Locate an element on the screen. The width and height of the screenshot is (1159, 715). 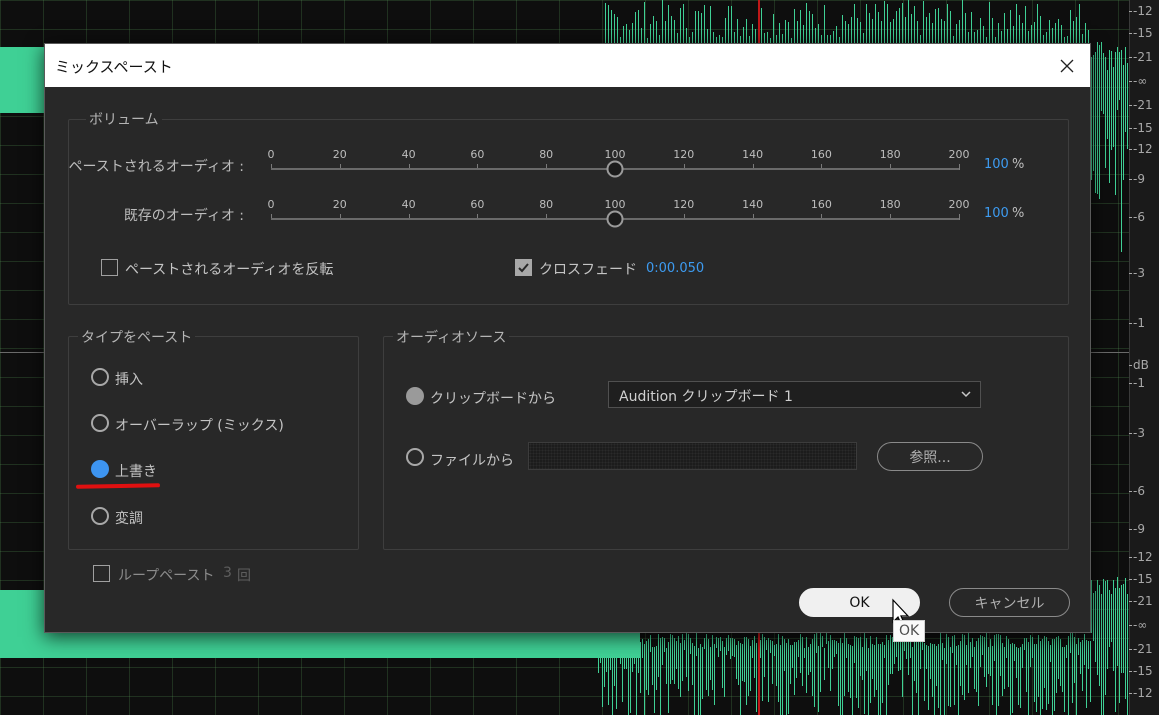
crossfade-checkbox is located at coordinates (523, 267).